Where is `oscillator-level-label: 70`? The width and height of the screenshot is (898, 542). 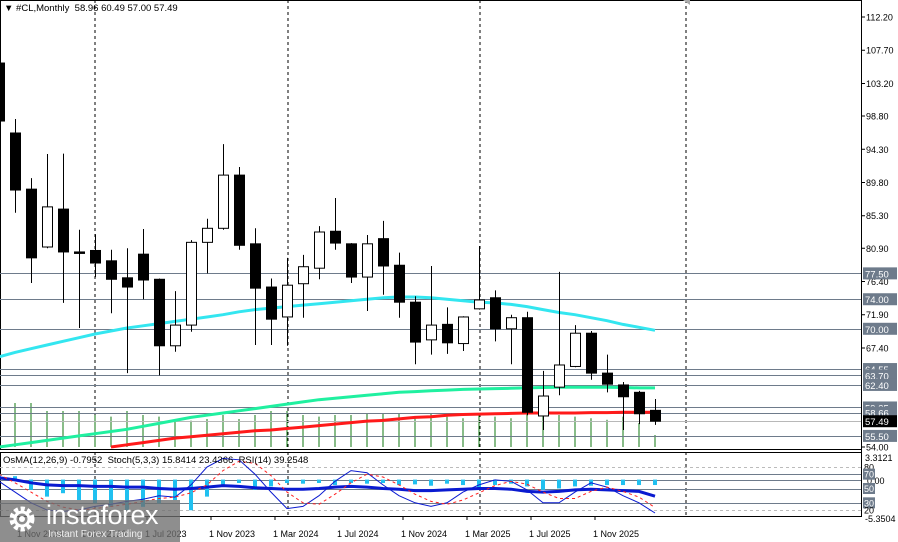 oscillator-level-label: 70 is located at coordinates (869, 475).